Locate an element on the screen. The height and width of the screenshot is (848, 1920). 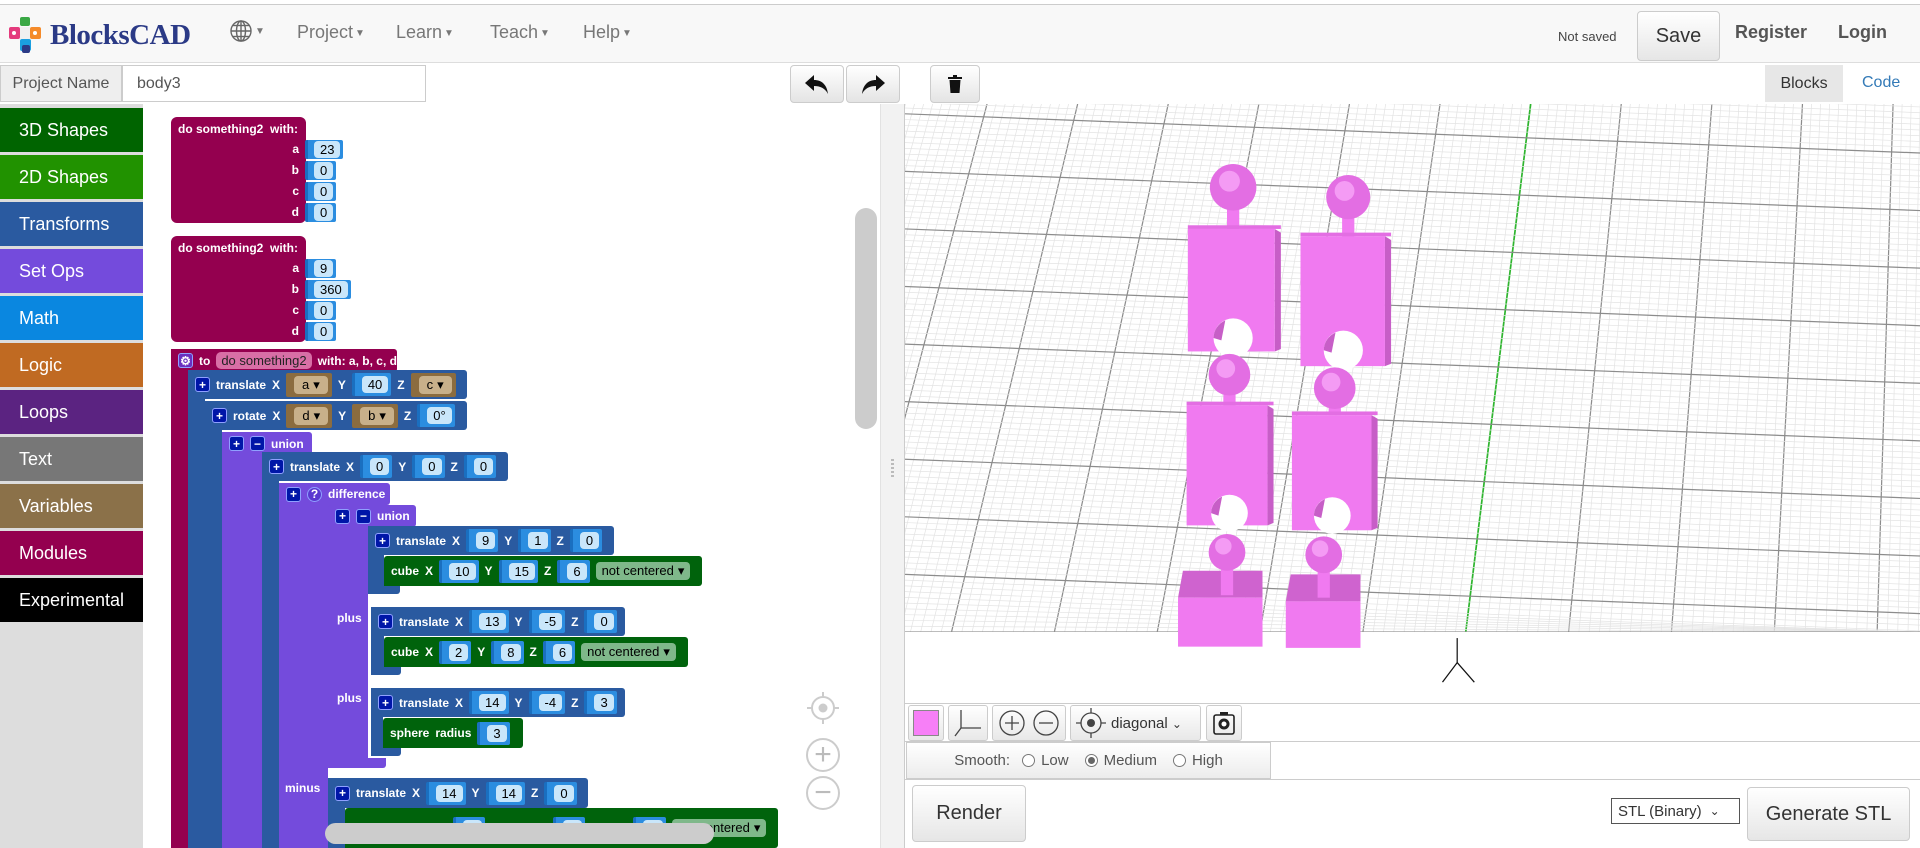
variable-dropdown: d ▾ is located at coordinates (311, 415).